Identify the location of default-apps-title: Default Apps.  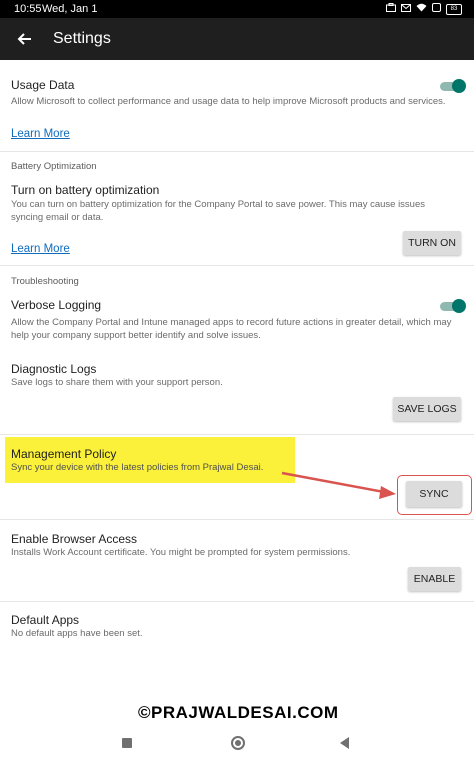
(45, 620).